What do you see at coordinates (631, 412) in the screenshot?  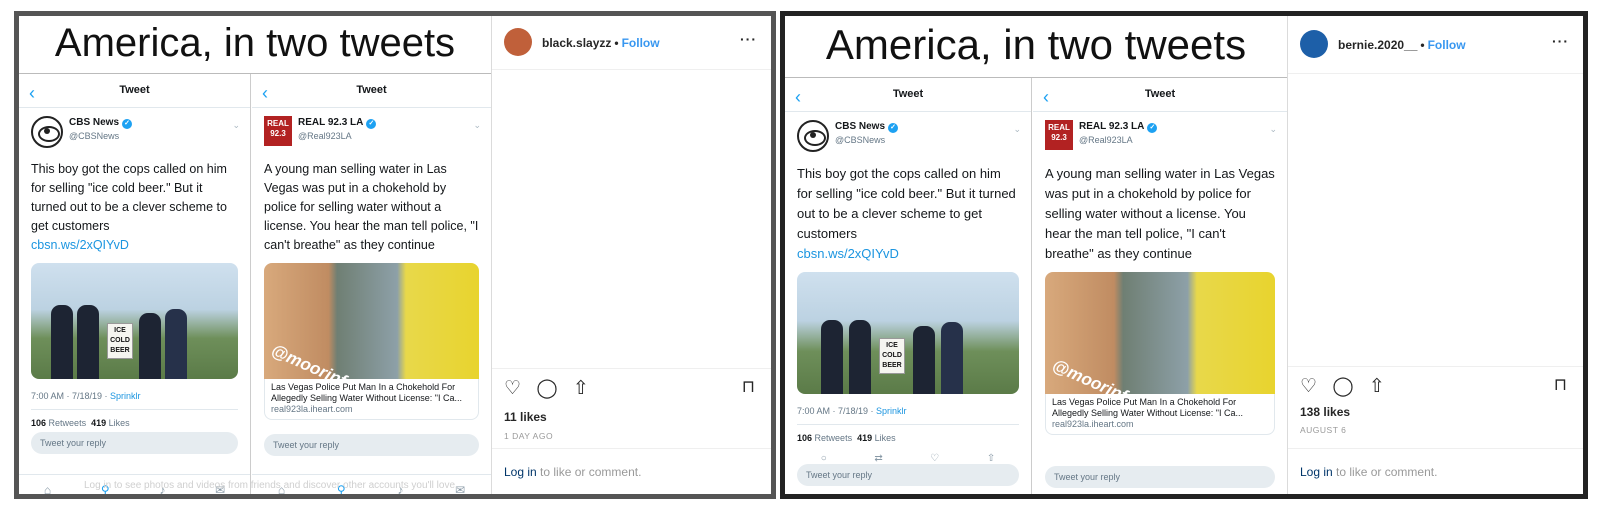 I see `instagram-actions: ♡ ◯ ⇧ ⊓ 11 likes 1 DAY AGO` at bounding box center [631, 412].